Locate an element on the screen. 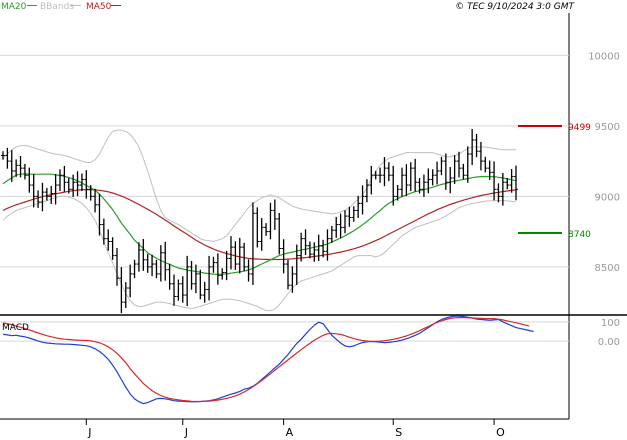  price-y-tick-labels: 10000 9500 9000 8500 is located at coordinates (604, 162).